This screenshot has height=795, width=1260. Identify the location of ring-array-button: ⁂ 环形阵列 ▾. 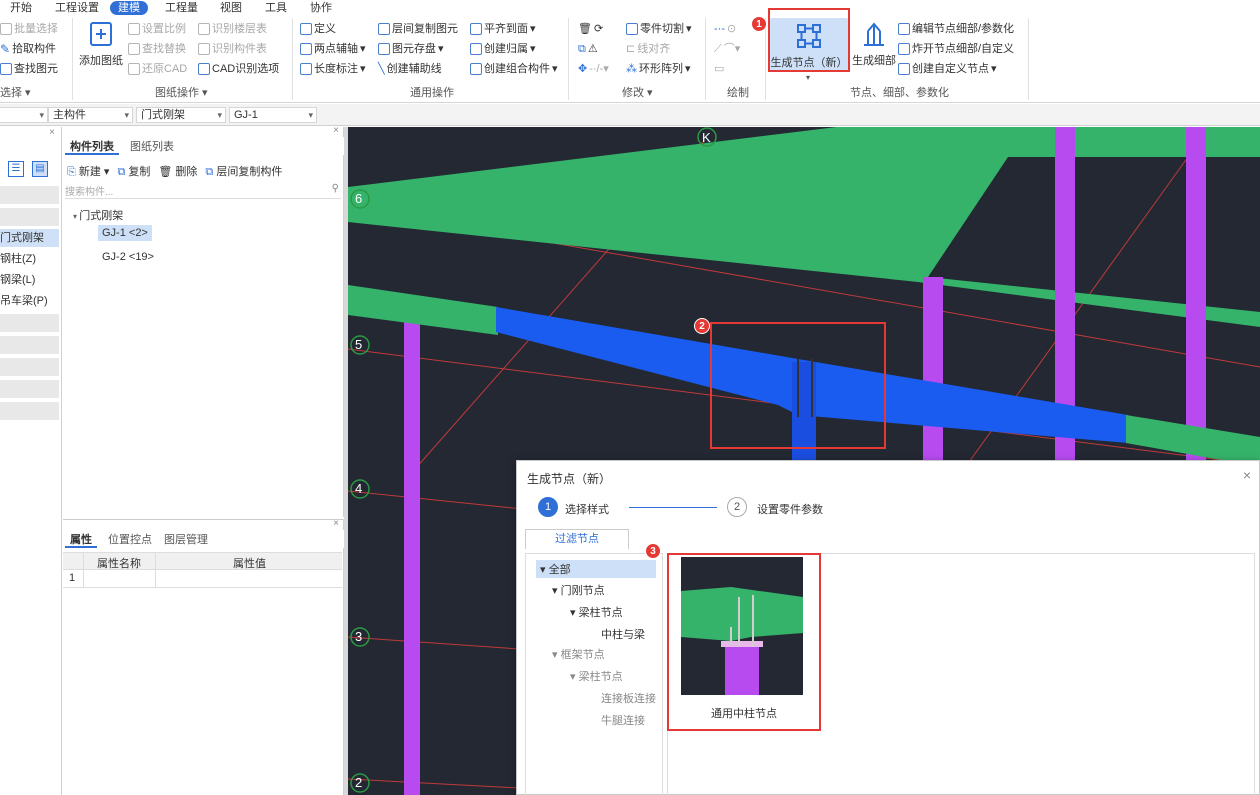
(658, 69).